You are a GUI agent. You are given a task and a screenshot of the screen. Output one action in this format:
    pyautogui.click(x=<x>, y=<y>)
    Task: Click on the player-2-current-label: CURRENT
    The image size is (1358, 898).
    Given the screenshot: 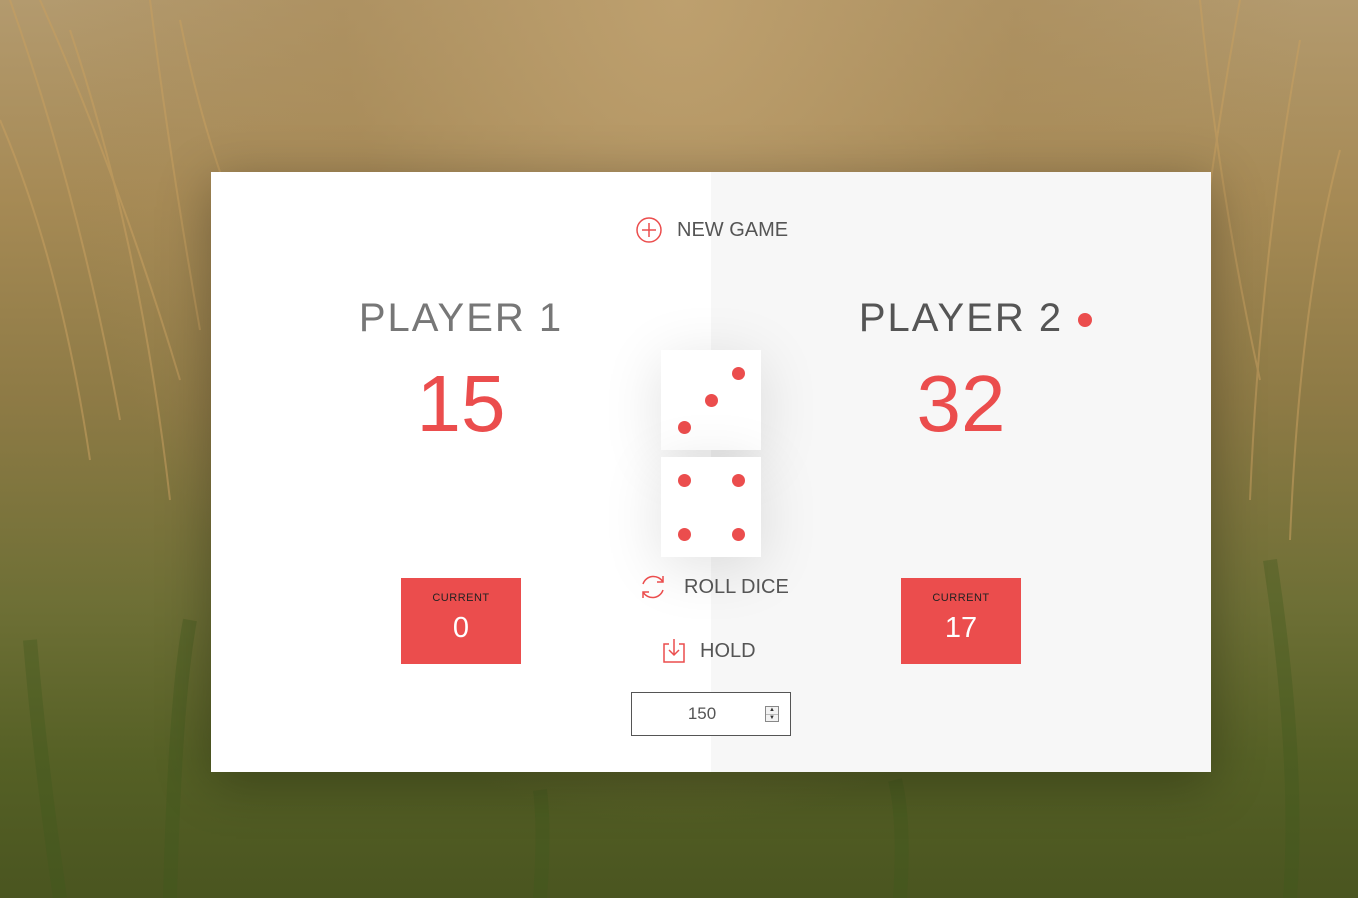 What is the action you would take?
    pyautogui.click(x=961, y=598)
    